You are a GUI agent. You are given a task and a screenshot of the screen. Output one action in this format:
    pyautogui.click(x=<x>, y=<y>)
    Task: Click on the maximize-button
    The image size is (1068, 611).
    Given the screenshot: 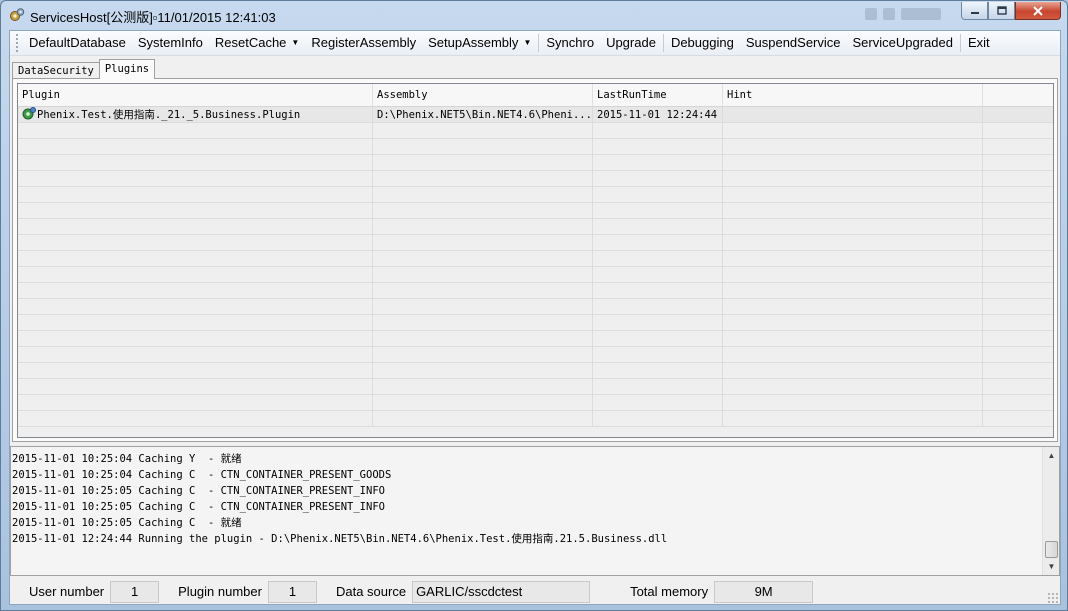 What is the action you would take?
    pyautogui.click(x=1001, y=11)
    